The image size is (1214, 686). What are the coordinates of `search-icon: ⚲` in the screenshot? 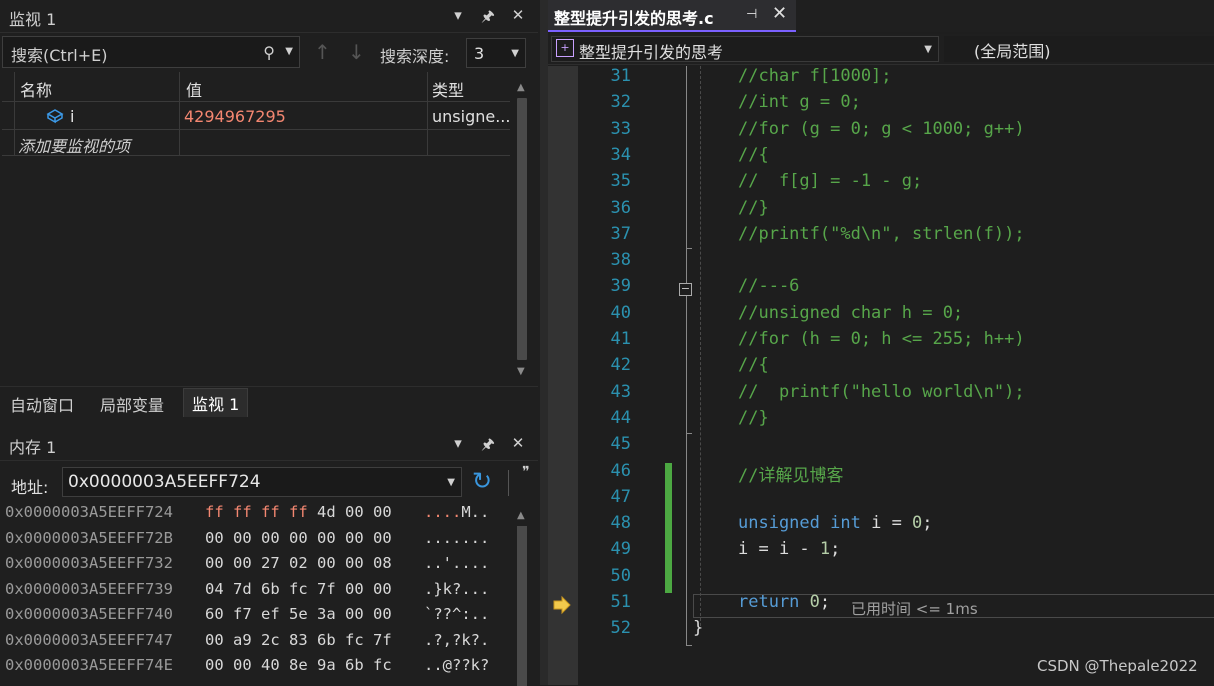 It's located at (269, 52).